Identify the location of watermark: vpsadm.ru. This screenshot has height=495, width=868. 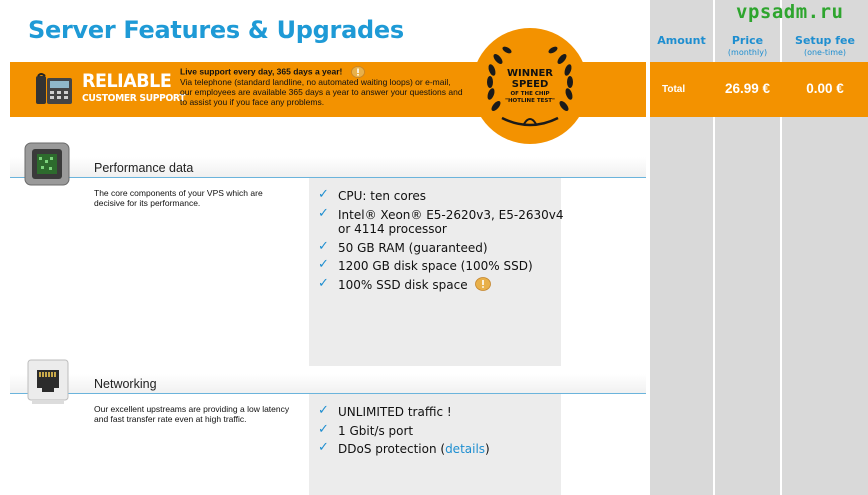
(790, 12).